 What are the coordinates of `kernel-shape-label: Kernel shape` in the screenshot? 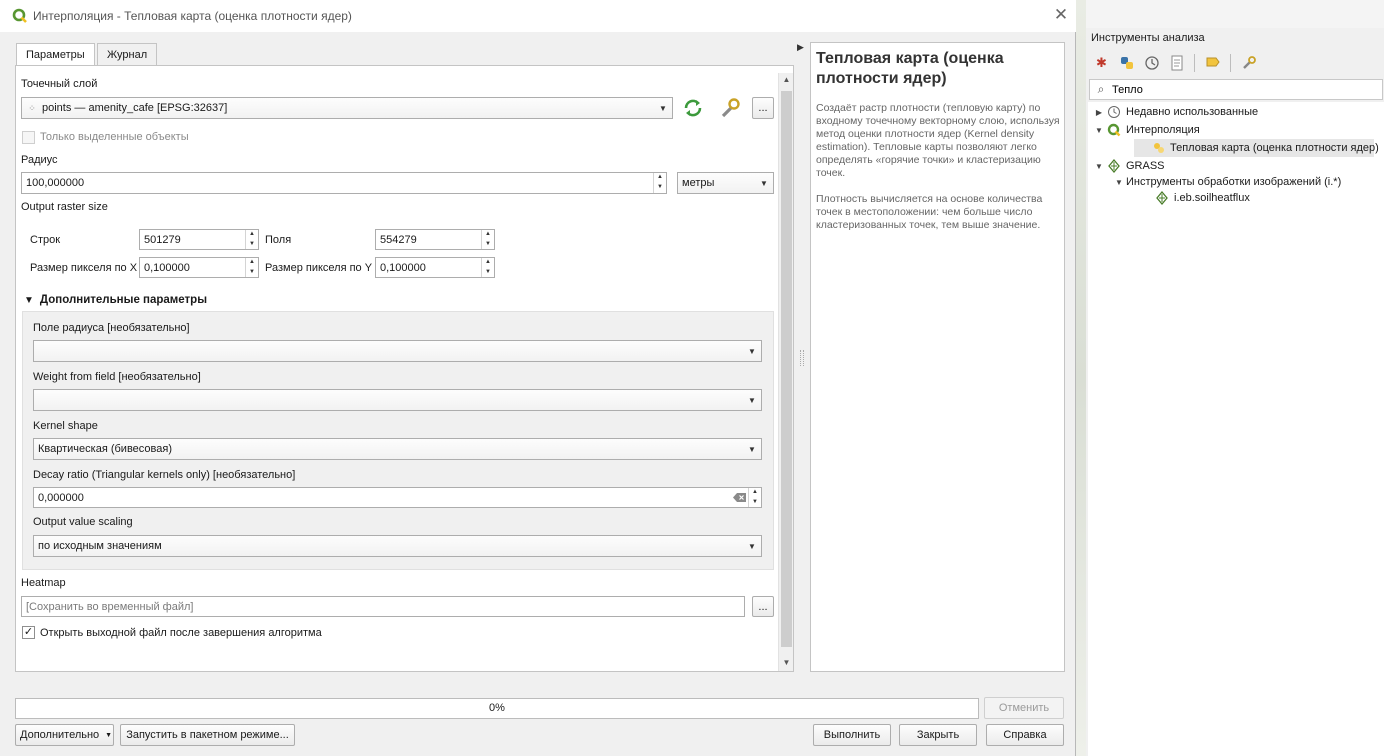 It's located at (65, 426).